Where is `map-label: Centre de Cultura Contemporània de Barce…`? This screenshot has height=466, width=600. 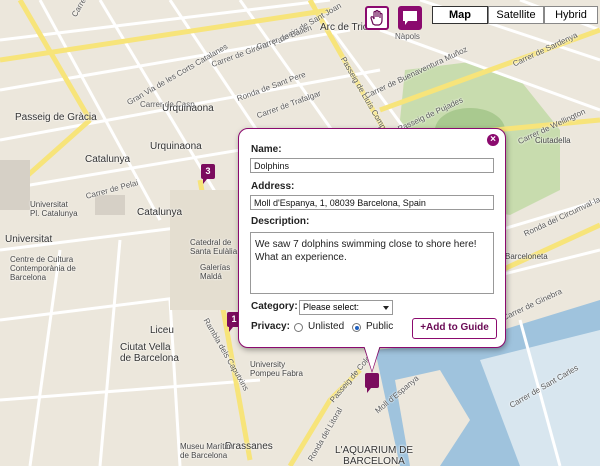
map-label: Centre de Cultura Contemporània de Barce… is located at coordinates (43, 268).